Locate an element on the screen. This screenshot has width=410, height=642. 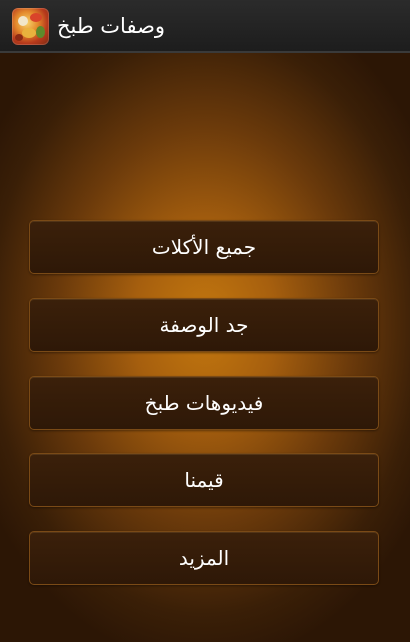
action-bar: وصفات طبخ is located at coordinates (205, 26).